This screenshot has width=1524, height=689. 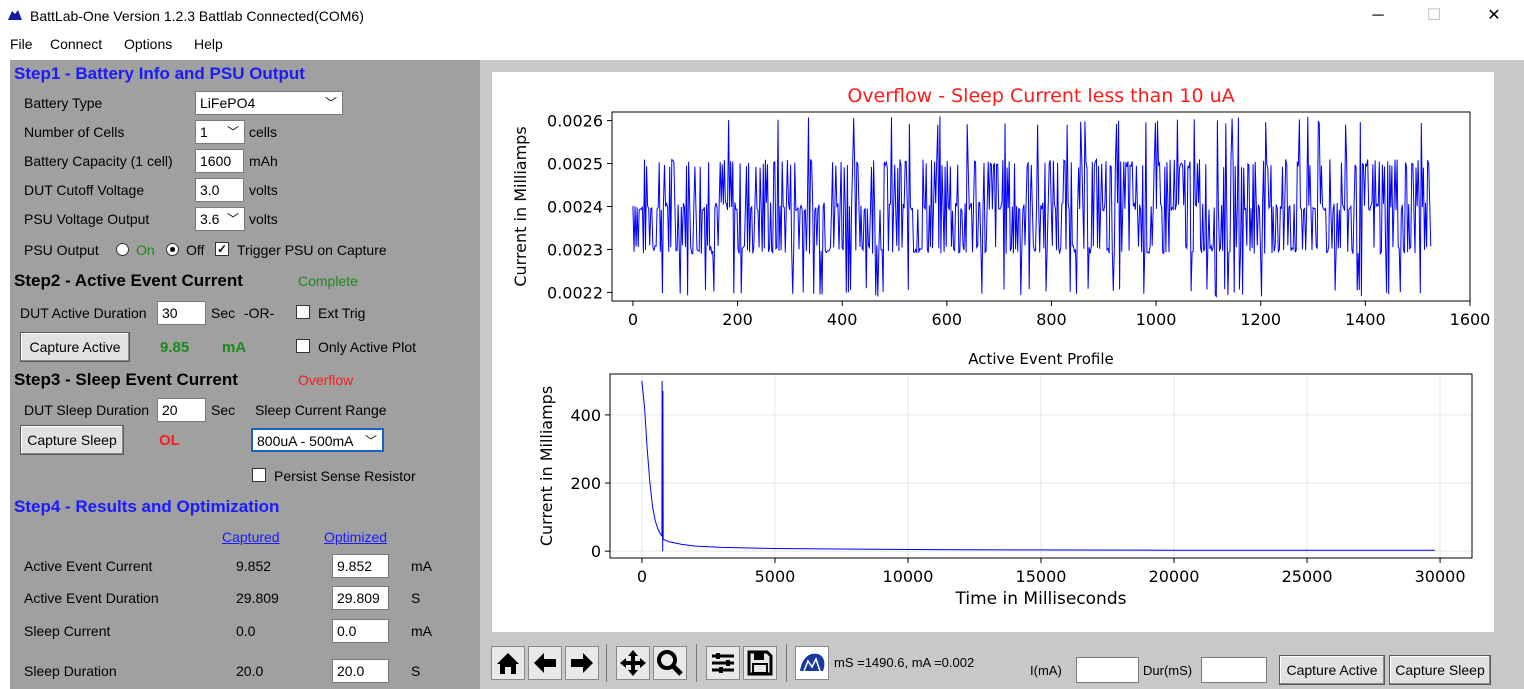 What do you see at coordinates (263, 132) in the screenshot?
I see `cells-unit: cells` at bounding box center [263, 132].